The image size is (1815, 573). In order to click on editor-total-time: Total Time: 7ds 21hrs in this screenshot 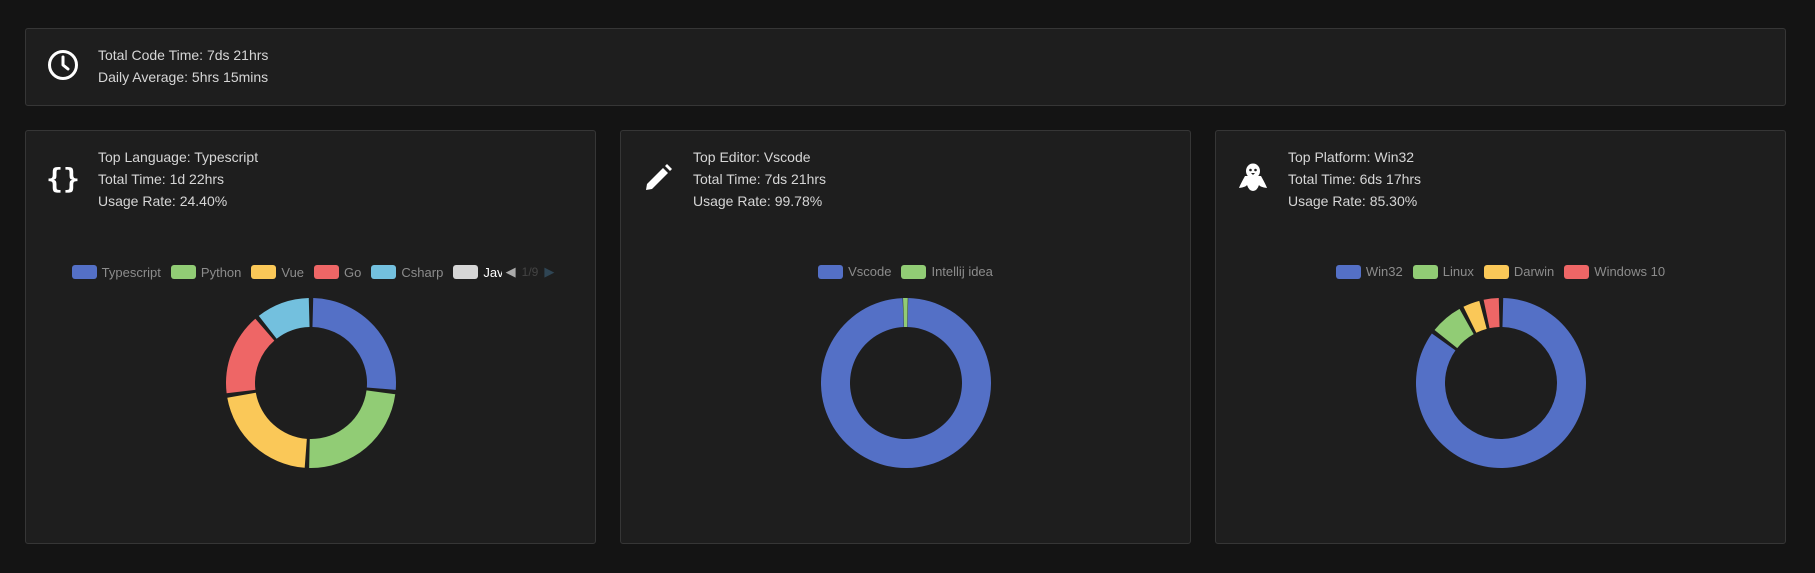, I will do `click(760, 179)`.